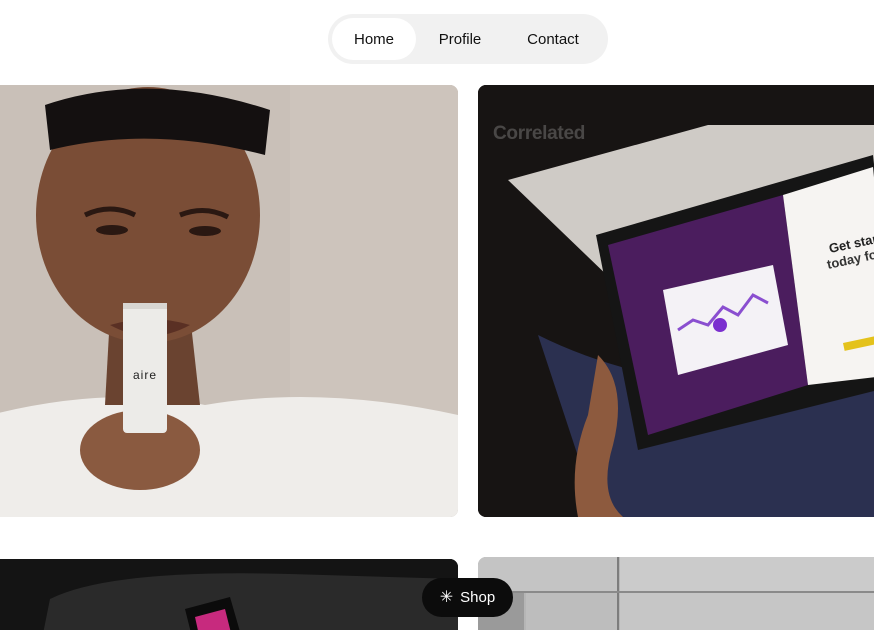  What do you see at coordinates (478, 597) in the screenshot?
I see `shop-label: Shop` at bounding box center [478, 597].